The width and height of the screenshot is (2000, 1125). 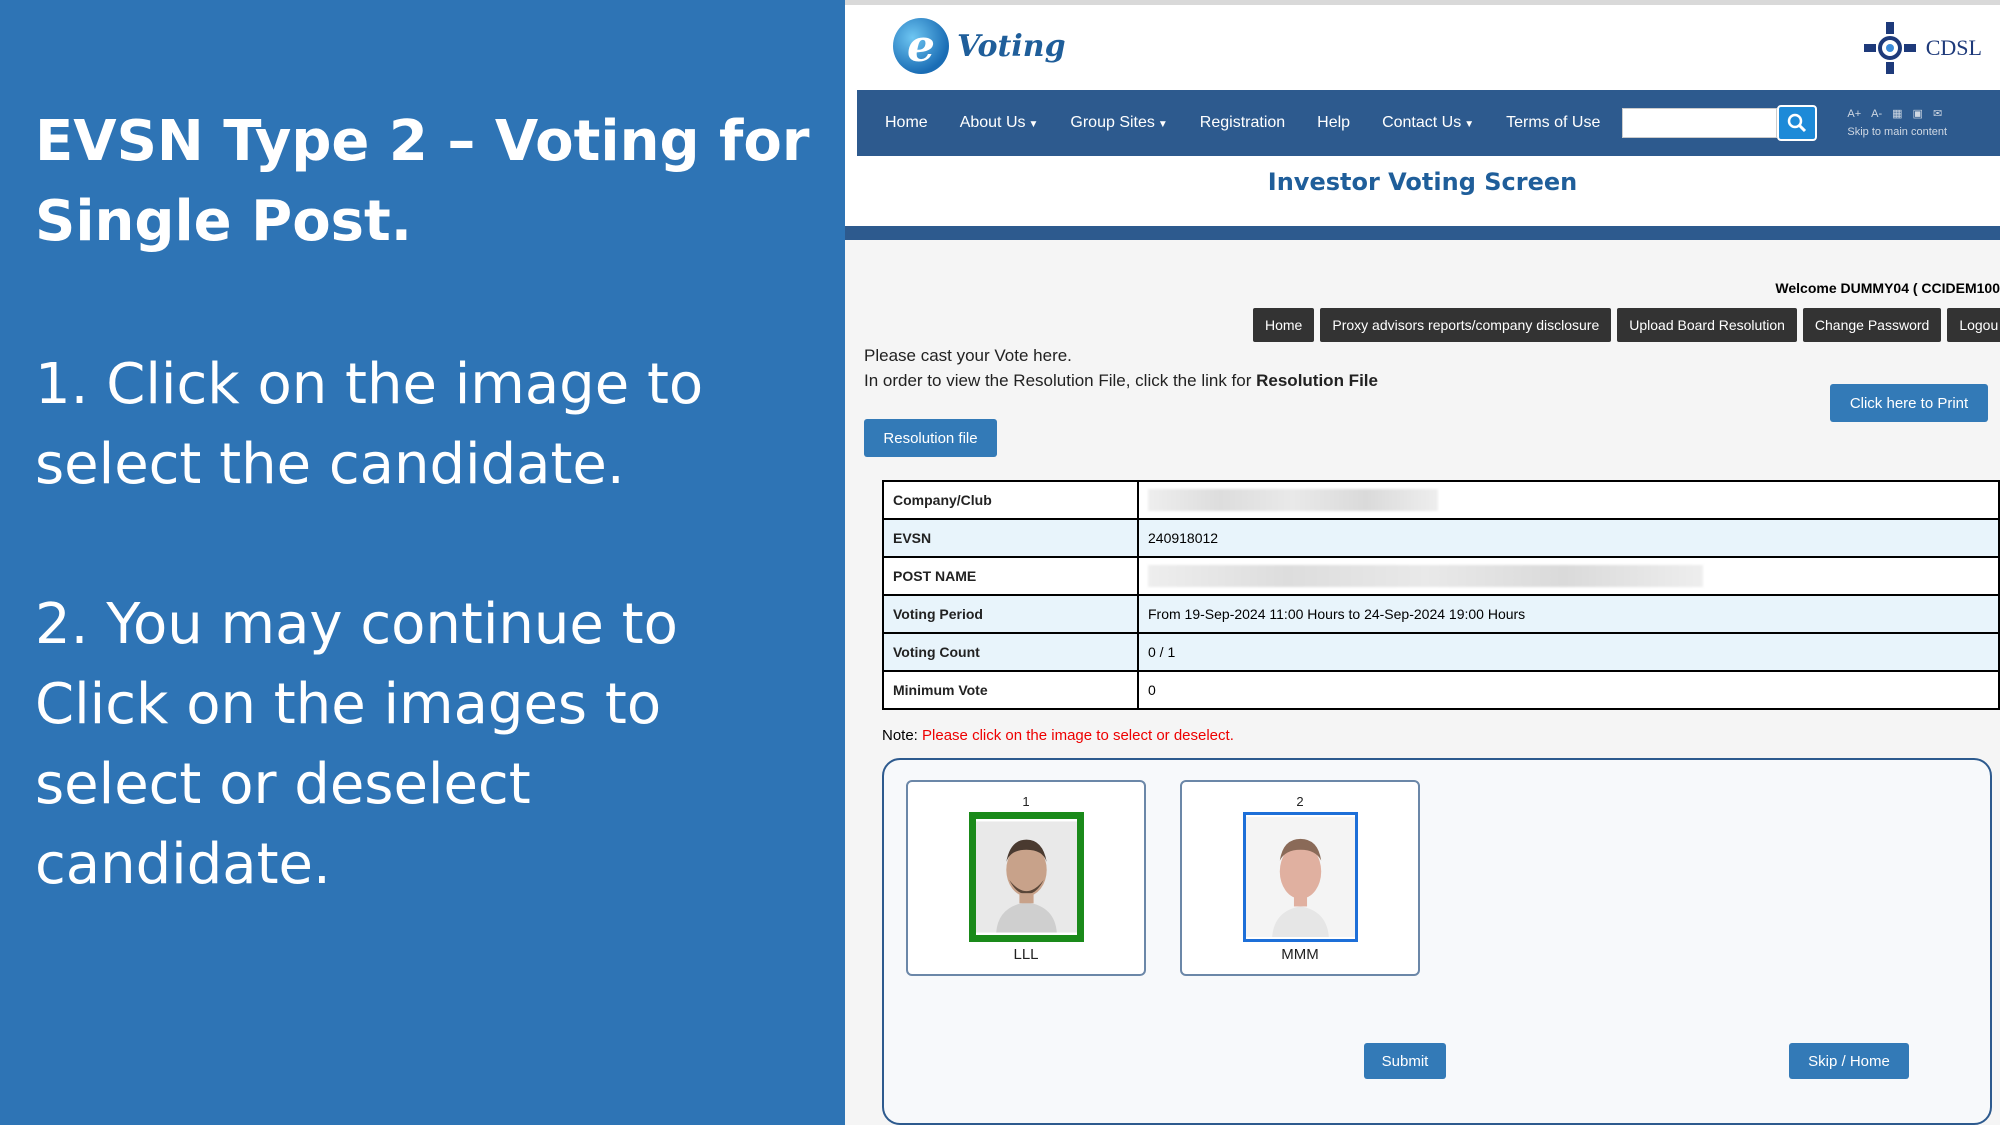 I want to click on menu-change-password-button: Change Password, so click(x=1872, y=325).